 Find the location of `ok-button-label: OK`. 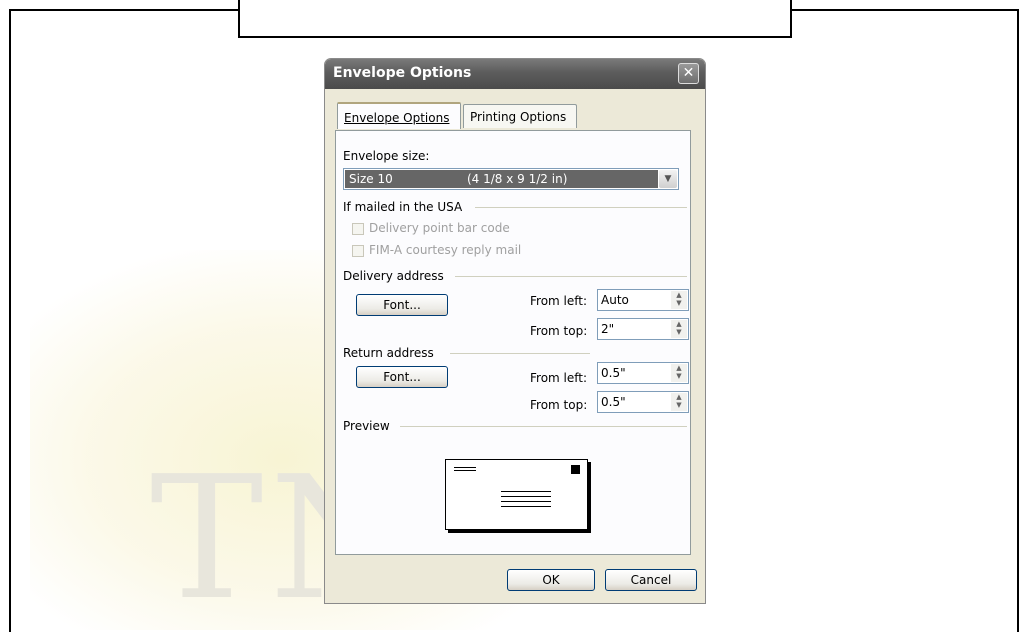

ok-button-label: OK is located at coordinates (551, 580).